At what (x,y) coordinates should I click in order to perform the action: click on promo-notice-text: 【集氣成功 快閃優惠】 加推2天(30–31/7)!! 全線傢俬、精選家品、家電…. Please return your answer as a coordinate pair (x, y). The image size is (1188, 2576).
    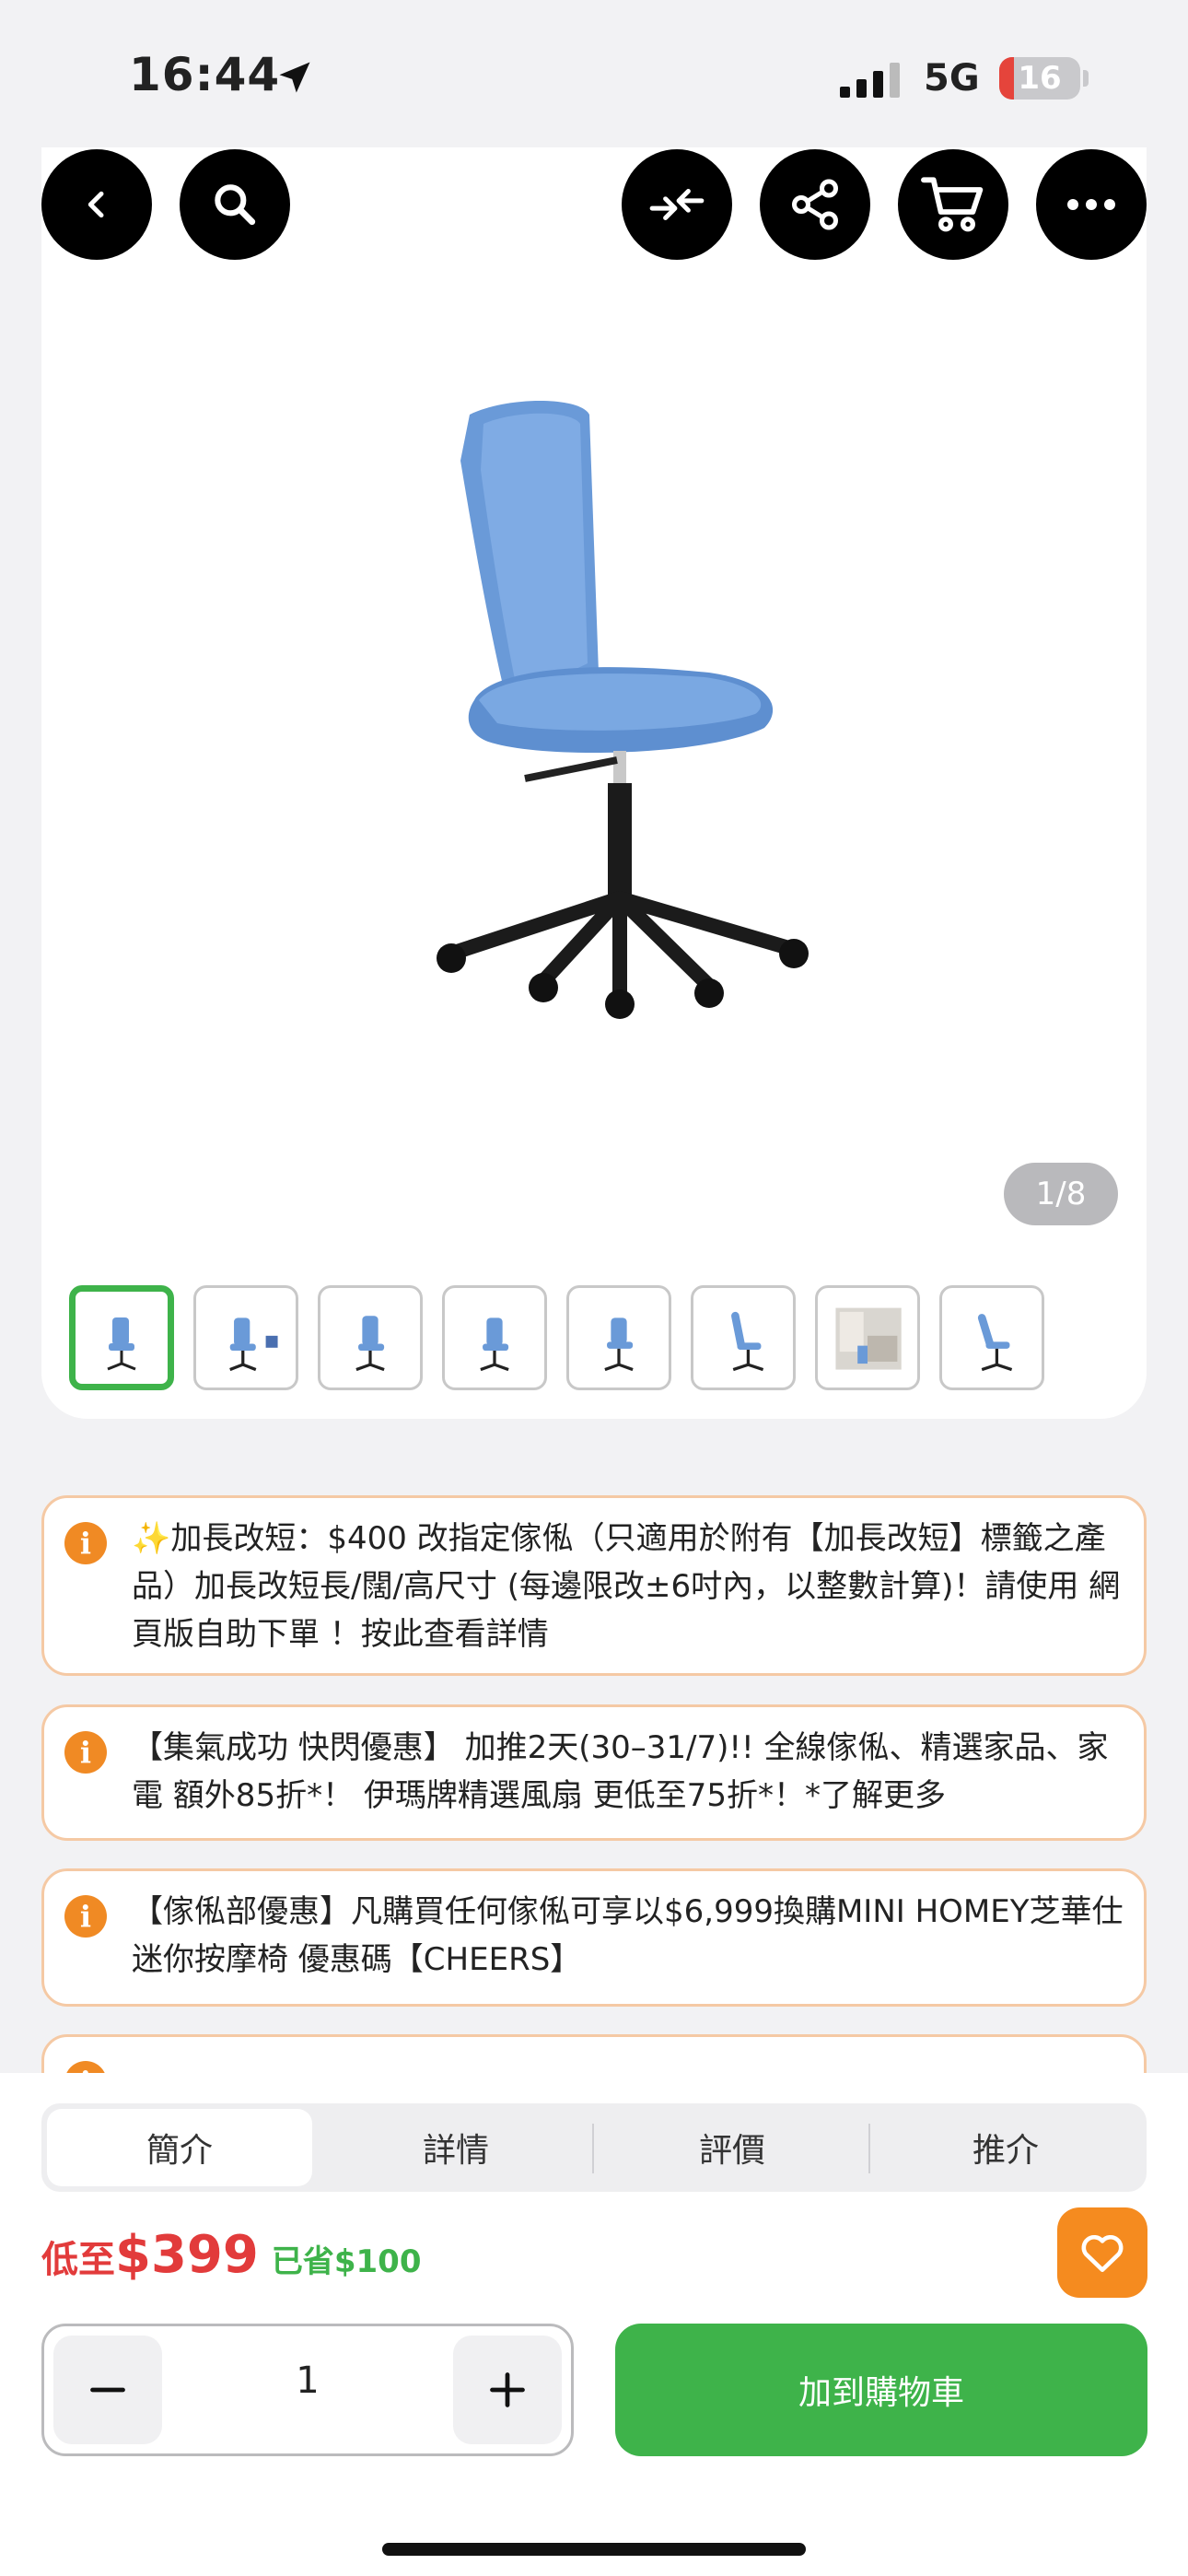
    Looking at the image, I should click on (620, 1771).